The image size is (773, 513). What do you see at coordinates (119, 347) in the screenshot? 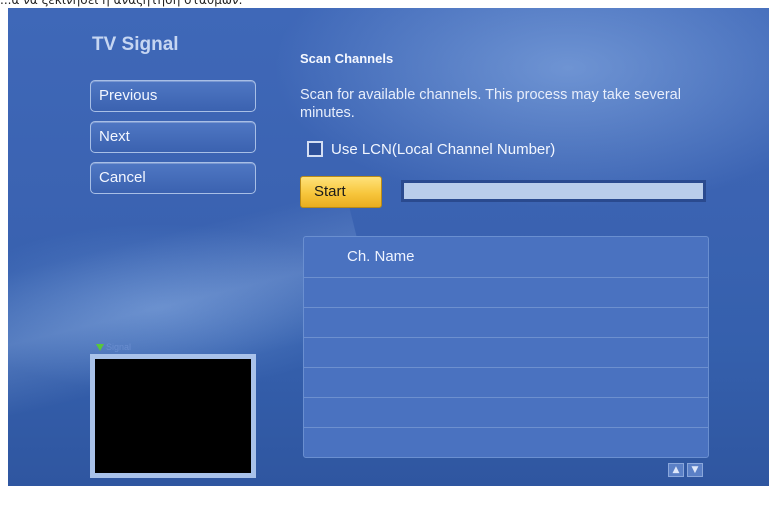
I see `signal-label: Signal` at bounding box center [119, 347].